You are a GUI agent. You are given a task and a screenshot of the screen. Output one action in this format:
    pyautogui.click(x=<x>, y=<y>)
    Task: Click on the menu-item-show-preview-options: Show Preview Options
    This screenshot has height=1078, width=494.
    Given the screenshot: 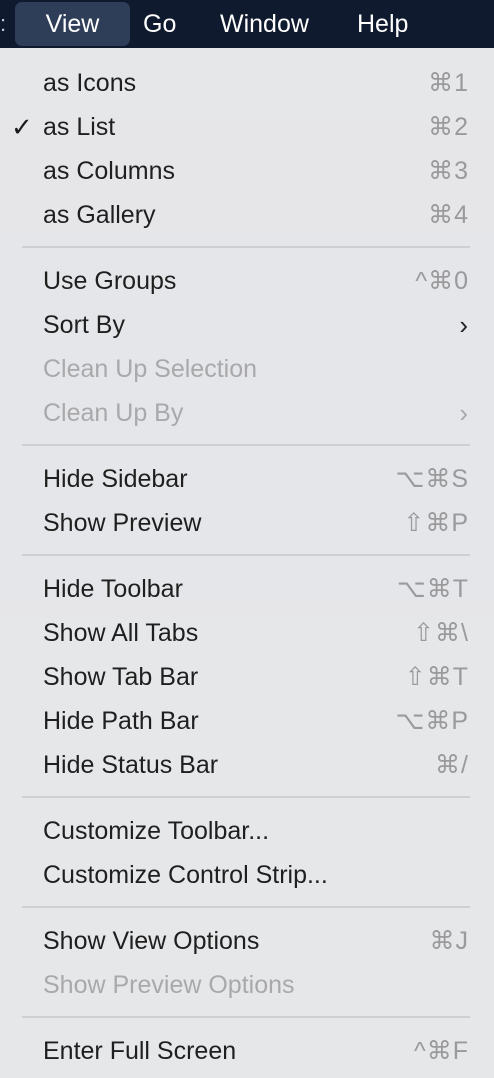 What is the action you would take?
    pyautogui.click(x=247, y=985)
    